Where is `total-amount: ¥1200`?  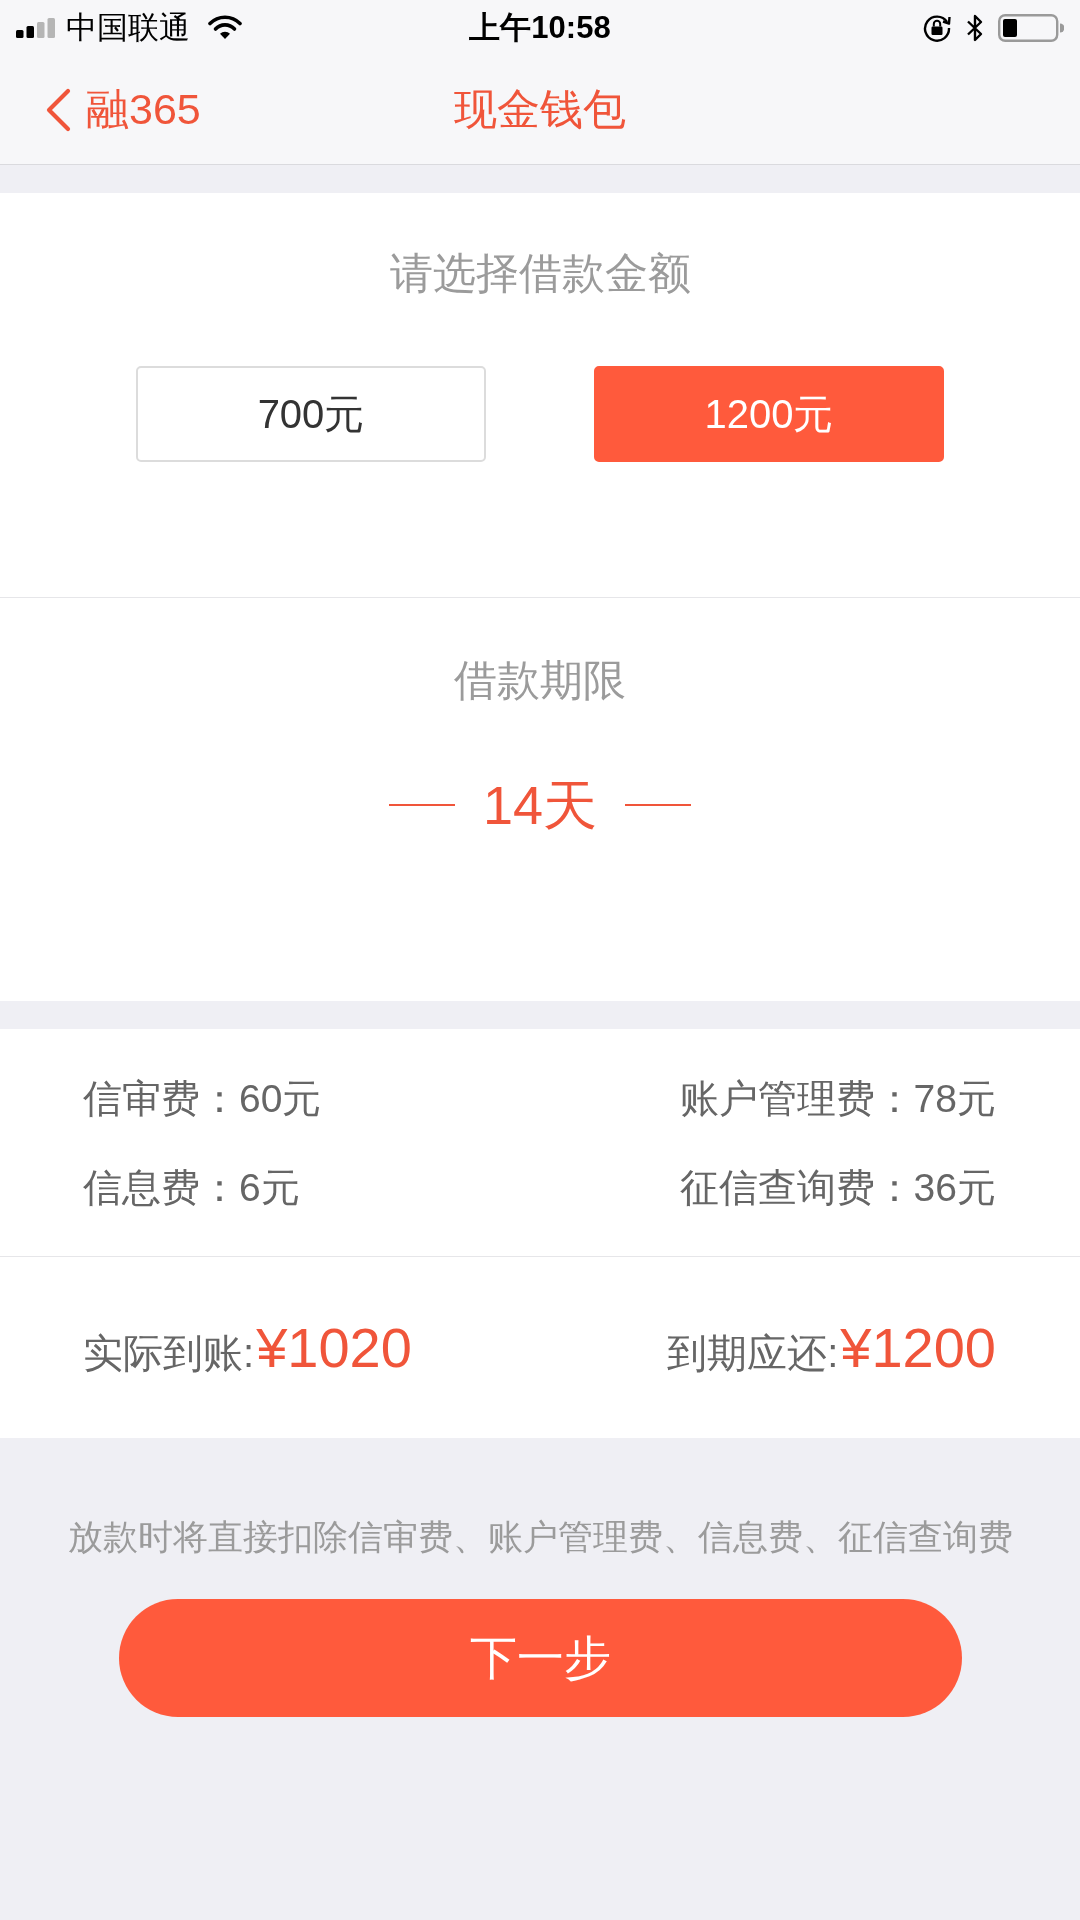 total-amount: ¥1200 is located at coordinates (918, 1347).